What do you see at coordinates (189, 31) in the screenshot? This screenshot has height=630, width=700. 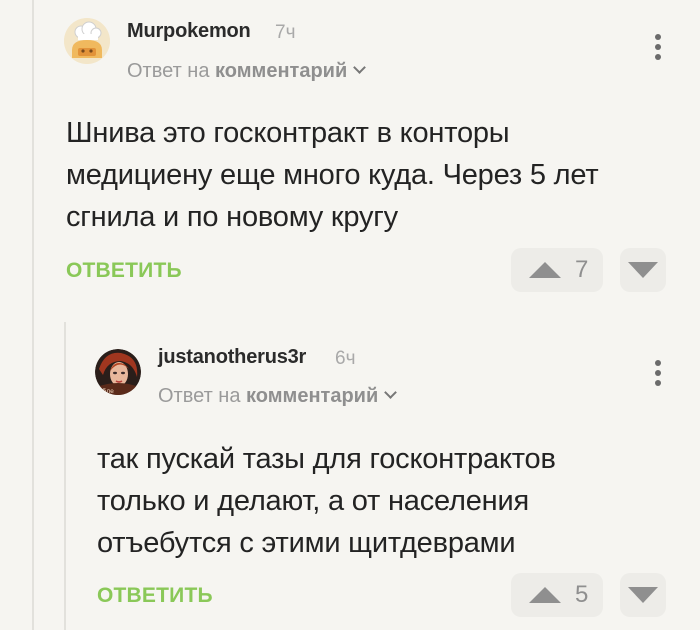 I see `comment-author: Murpokemon` at bounding box center [189, 31].